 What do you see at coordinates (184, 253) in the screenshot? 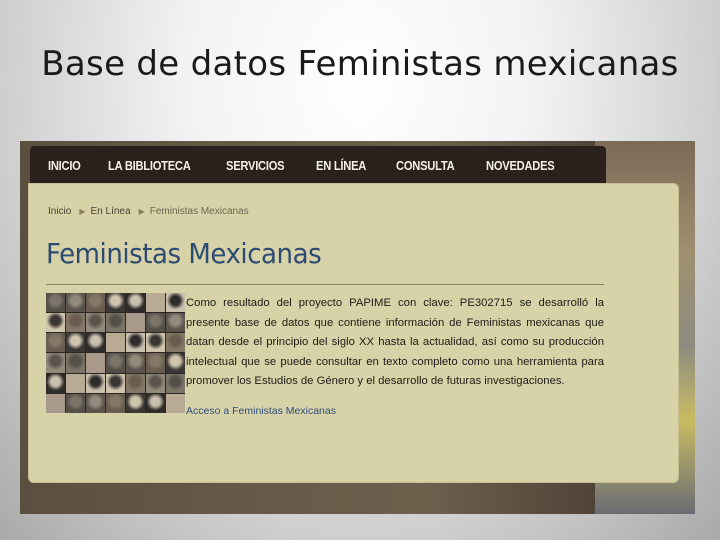
I see `page-title: Feministas Mexicanas` at bounding box center [184, 253].